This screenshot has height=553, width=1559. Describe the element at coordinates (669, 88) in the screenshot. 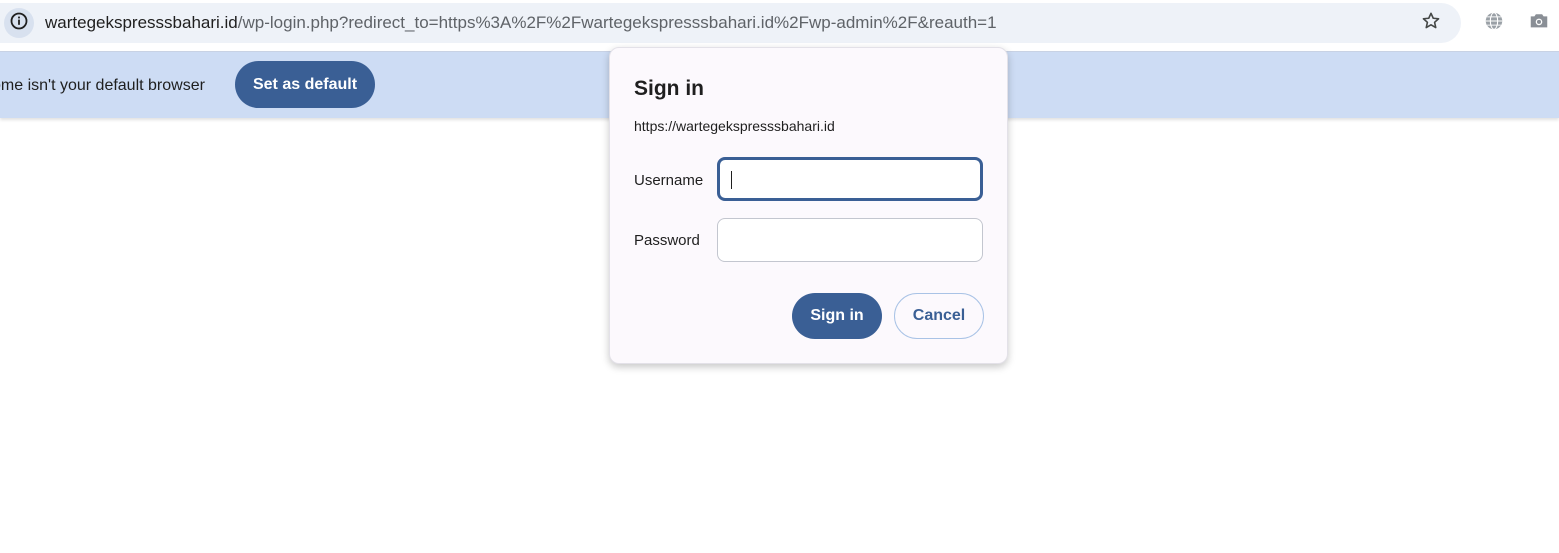

I see `dialog-title: Sign in` at that location.